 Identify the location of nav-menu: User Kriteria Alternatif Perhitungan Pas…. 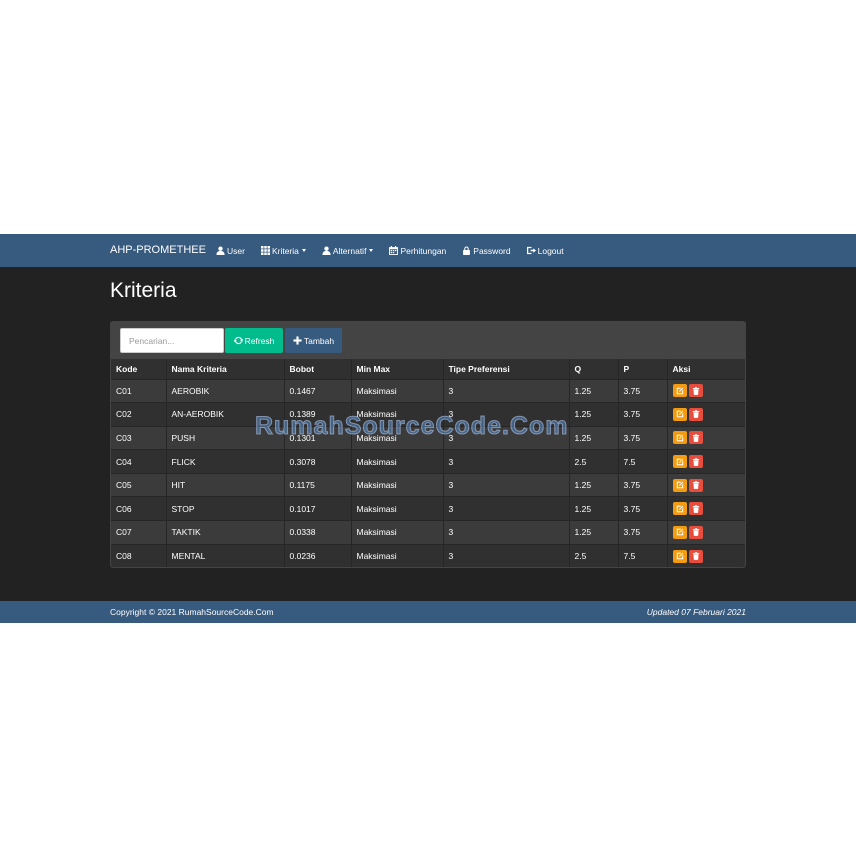
(398, 250).